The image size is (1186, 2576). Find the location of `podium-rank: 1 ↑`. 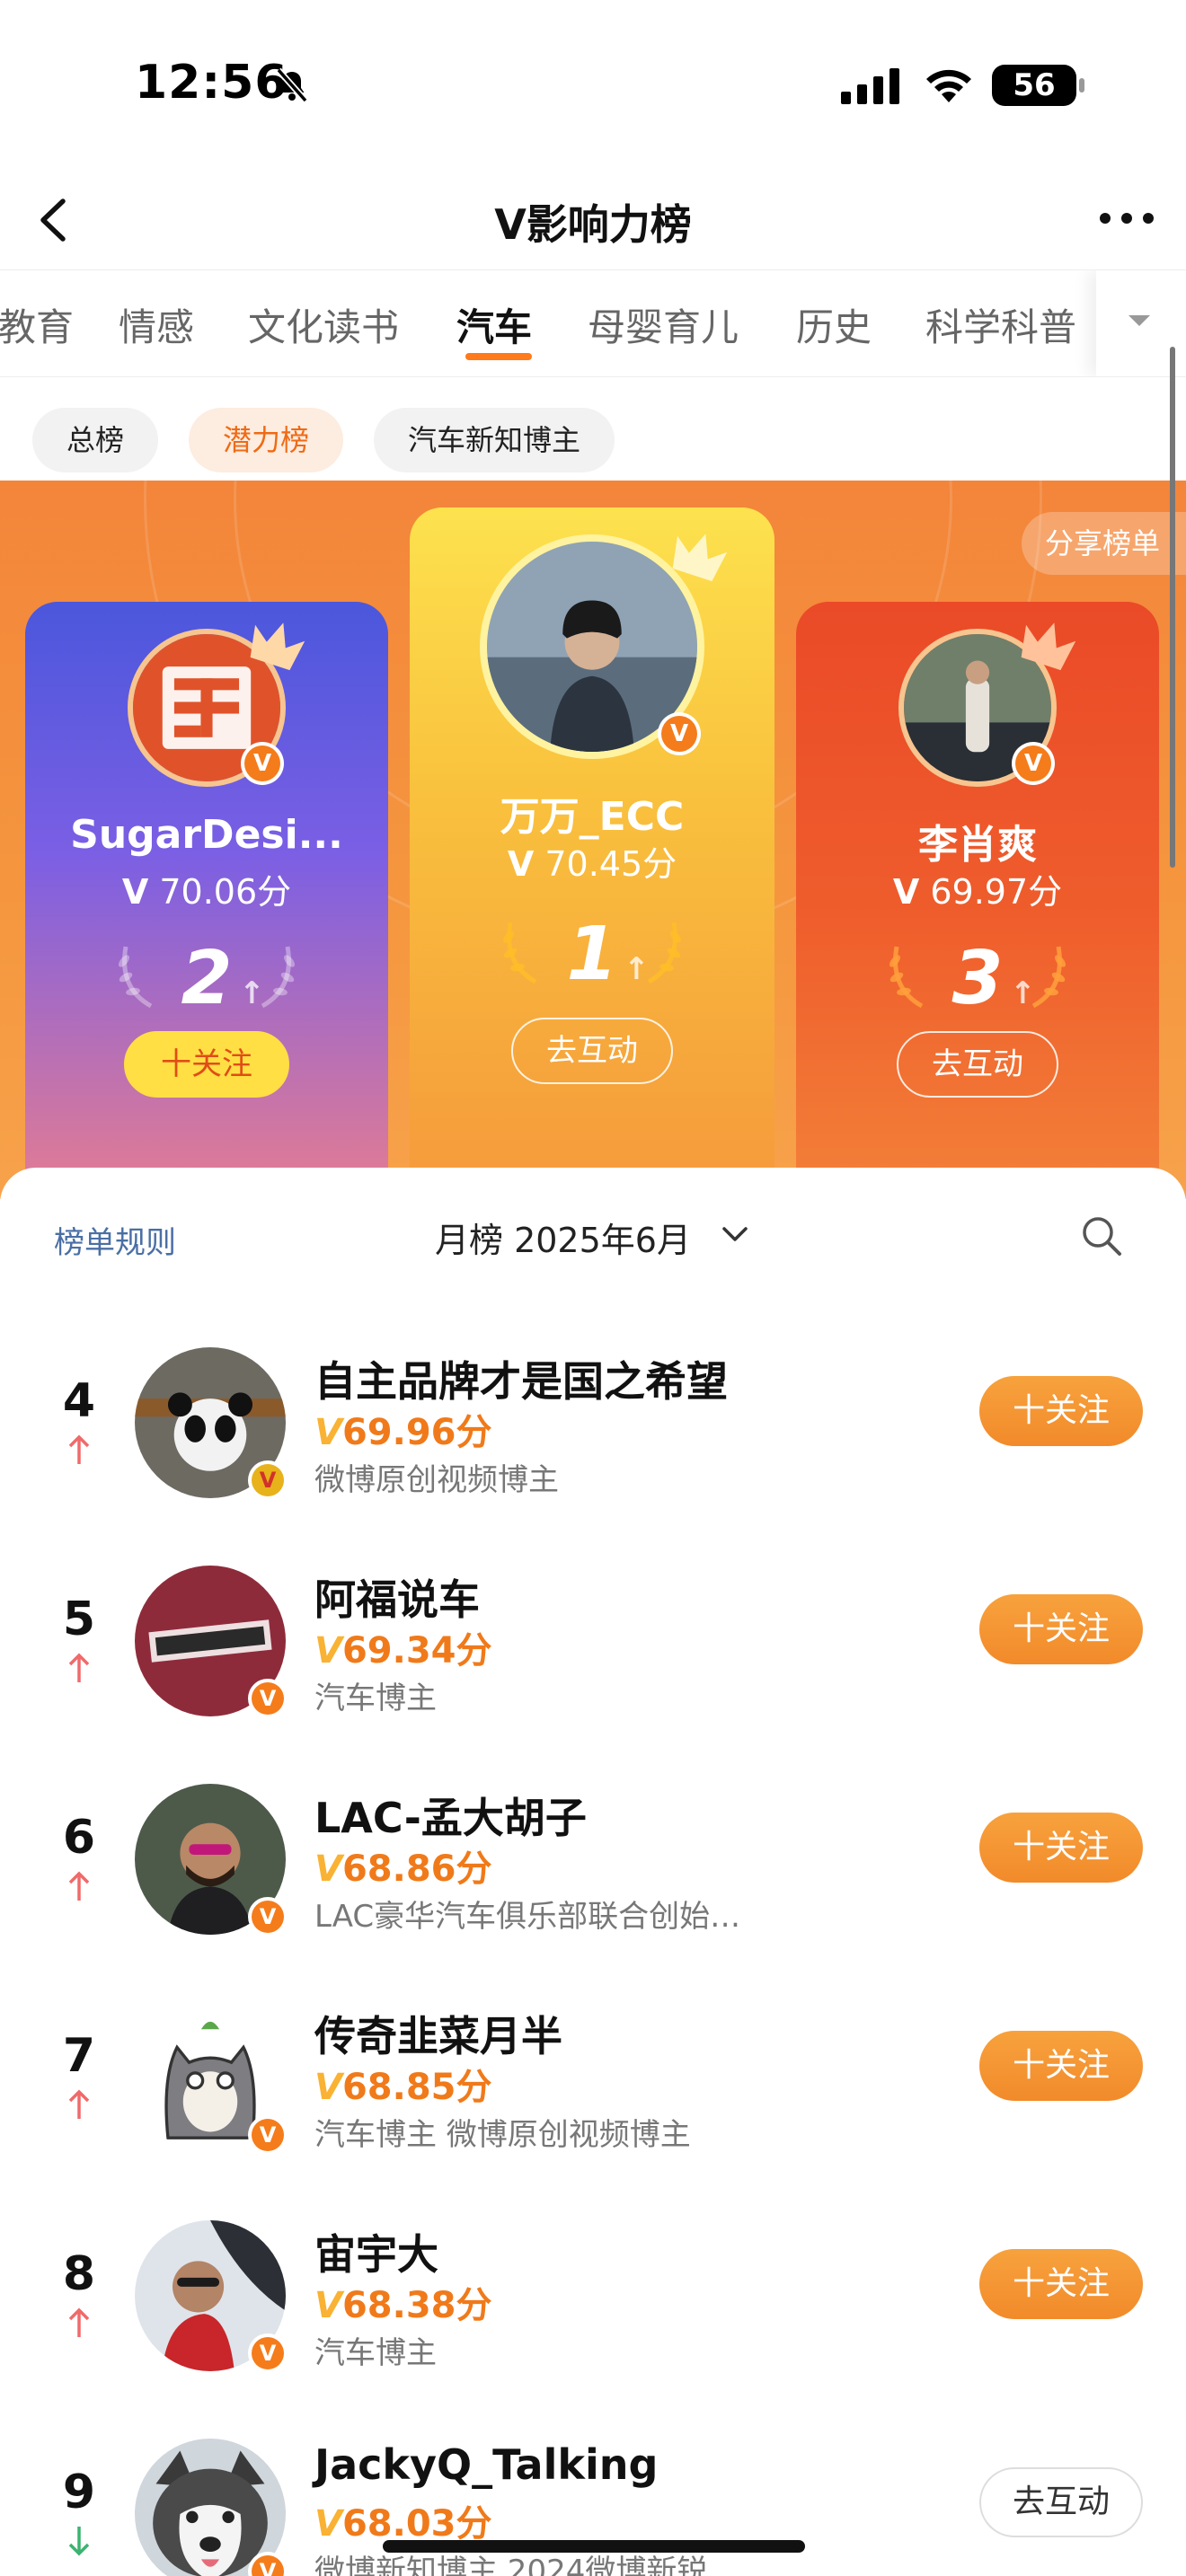

podium-rank: 1 ↑ is located at coordinates (592, 955).